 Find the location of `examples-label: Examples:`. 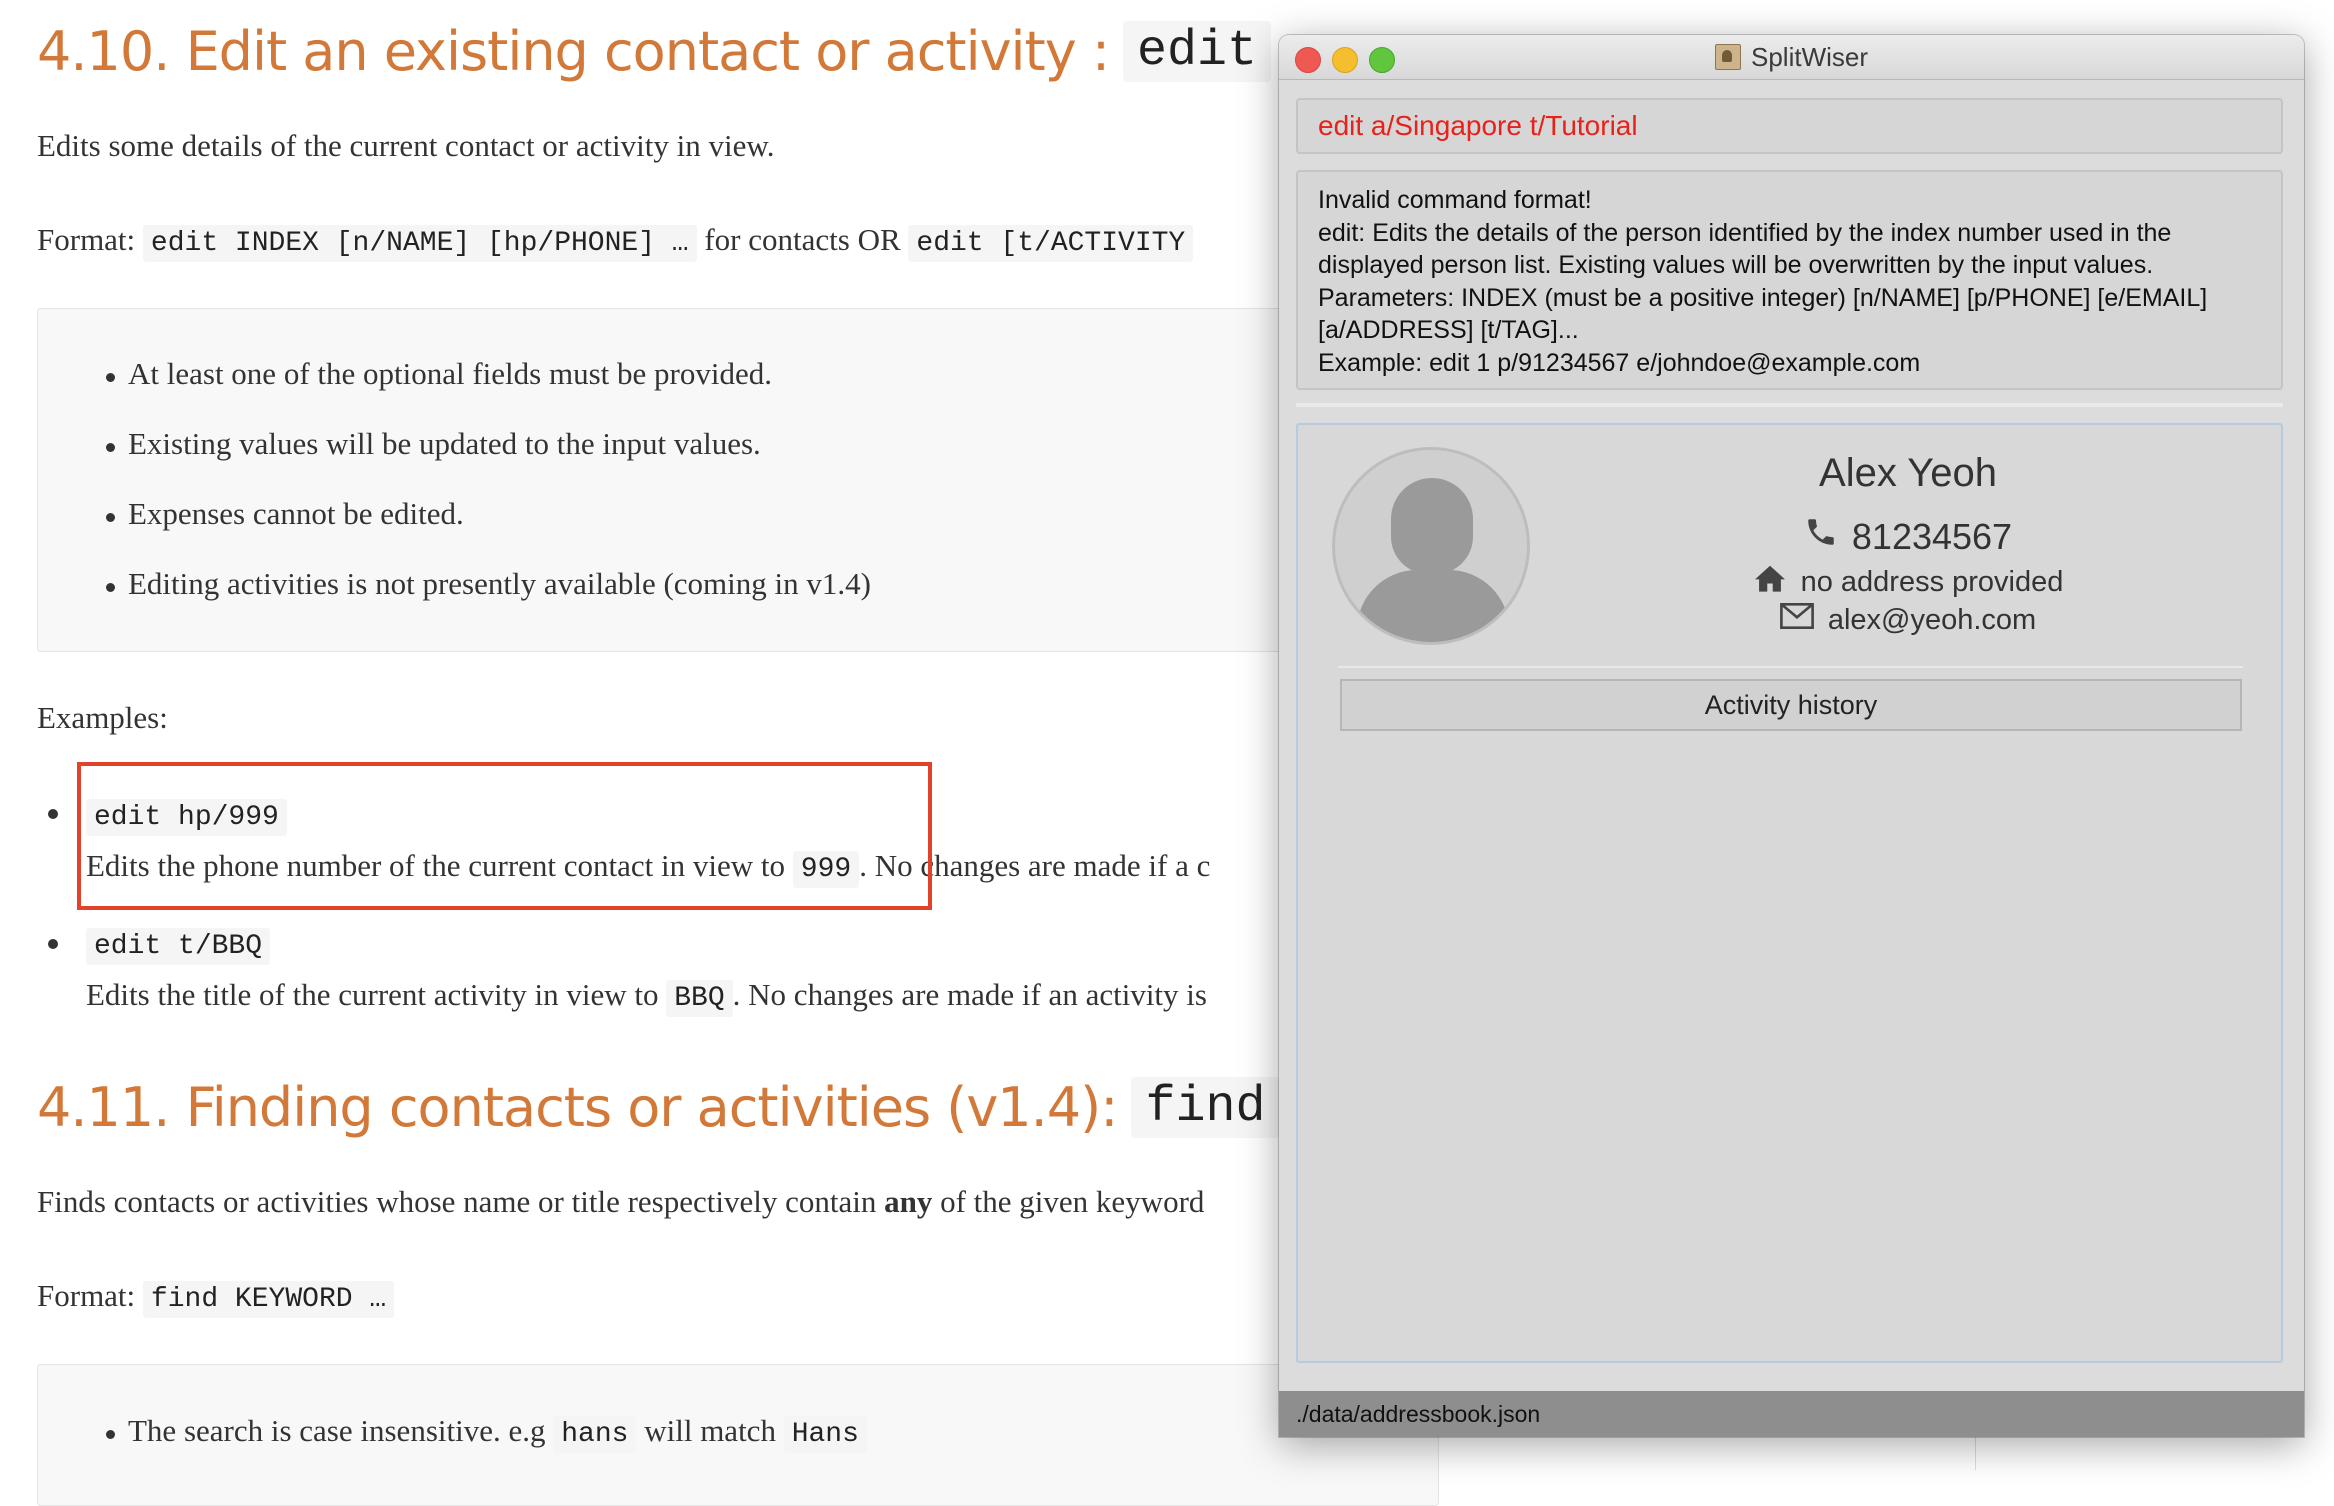

examples-label: Examples: is located at coordinates (102, 717).